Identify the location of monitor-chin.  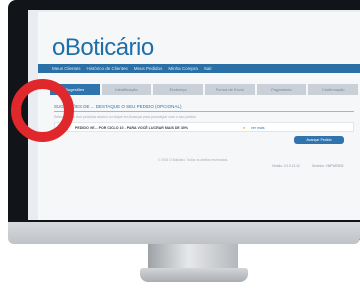
(184, 233).